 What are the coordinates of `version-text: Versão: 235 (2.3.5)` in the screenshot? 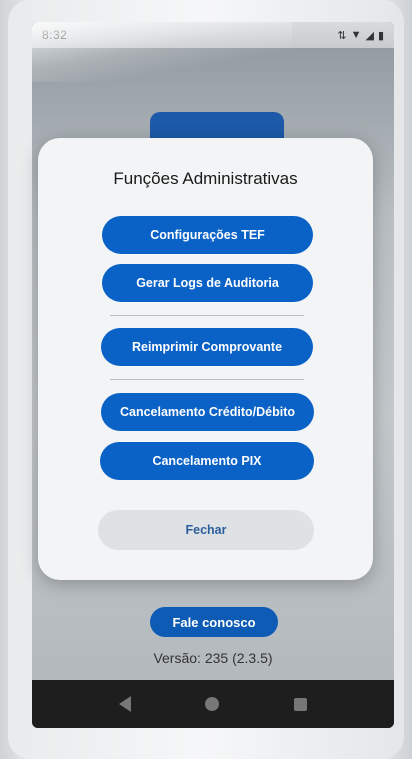 It's located at (213, 658).